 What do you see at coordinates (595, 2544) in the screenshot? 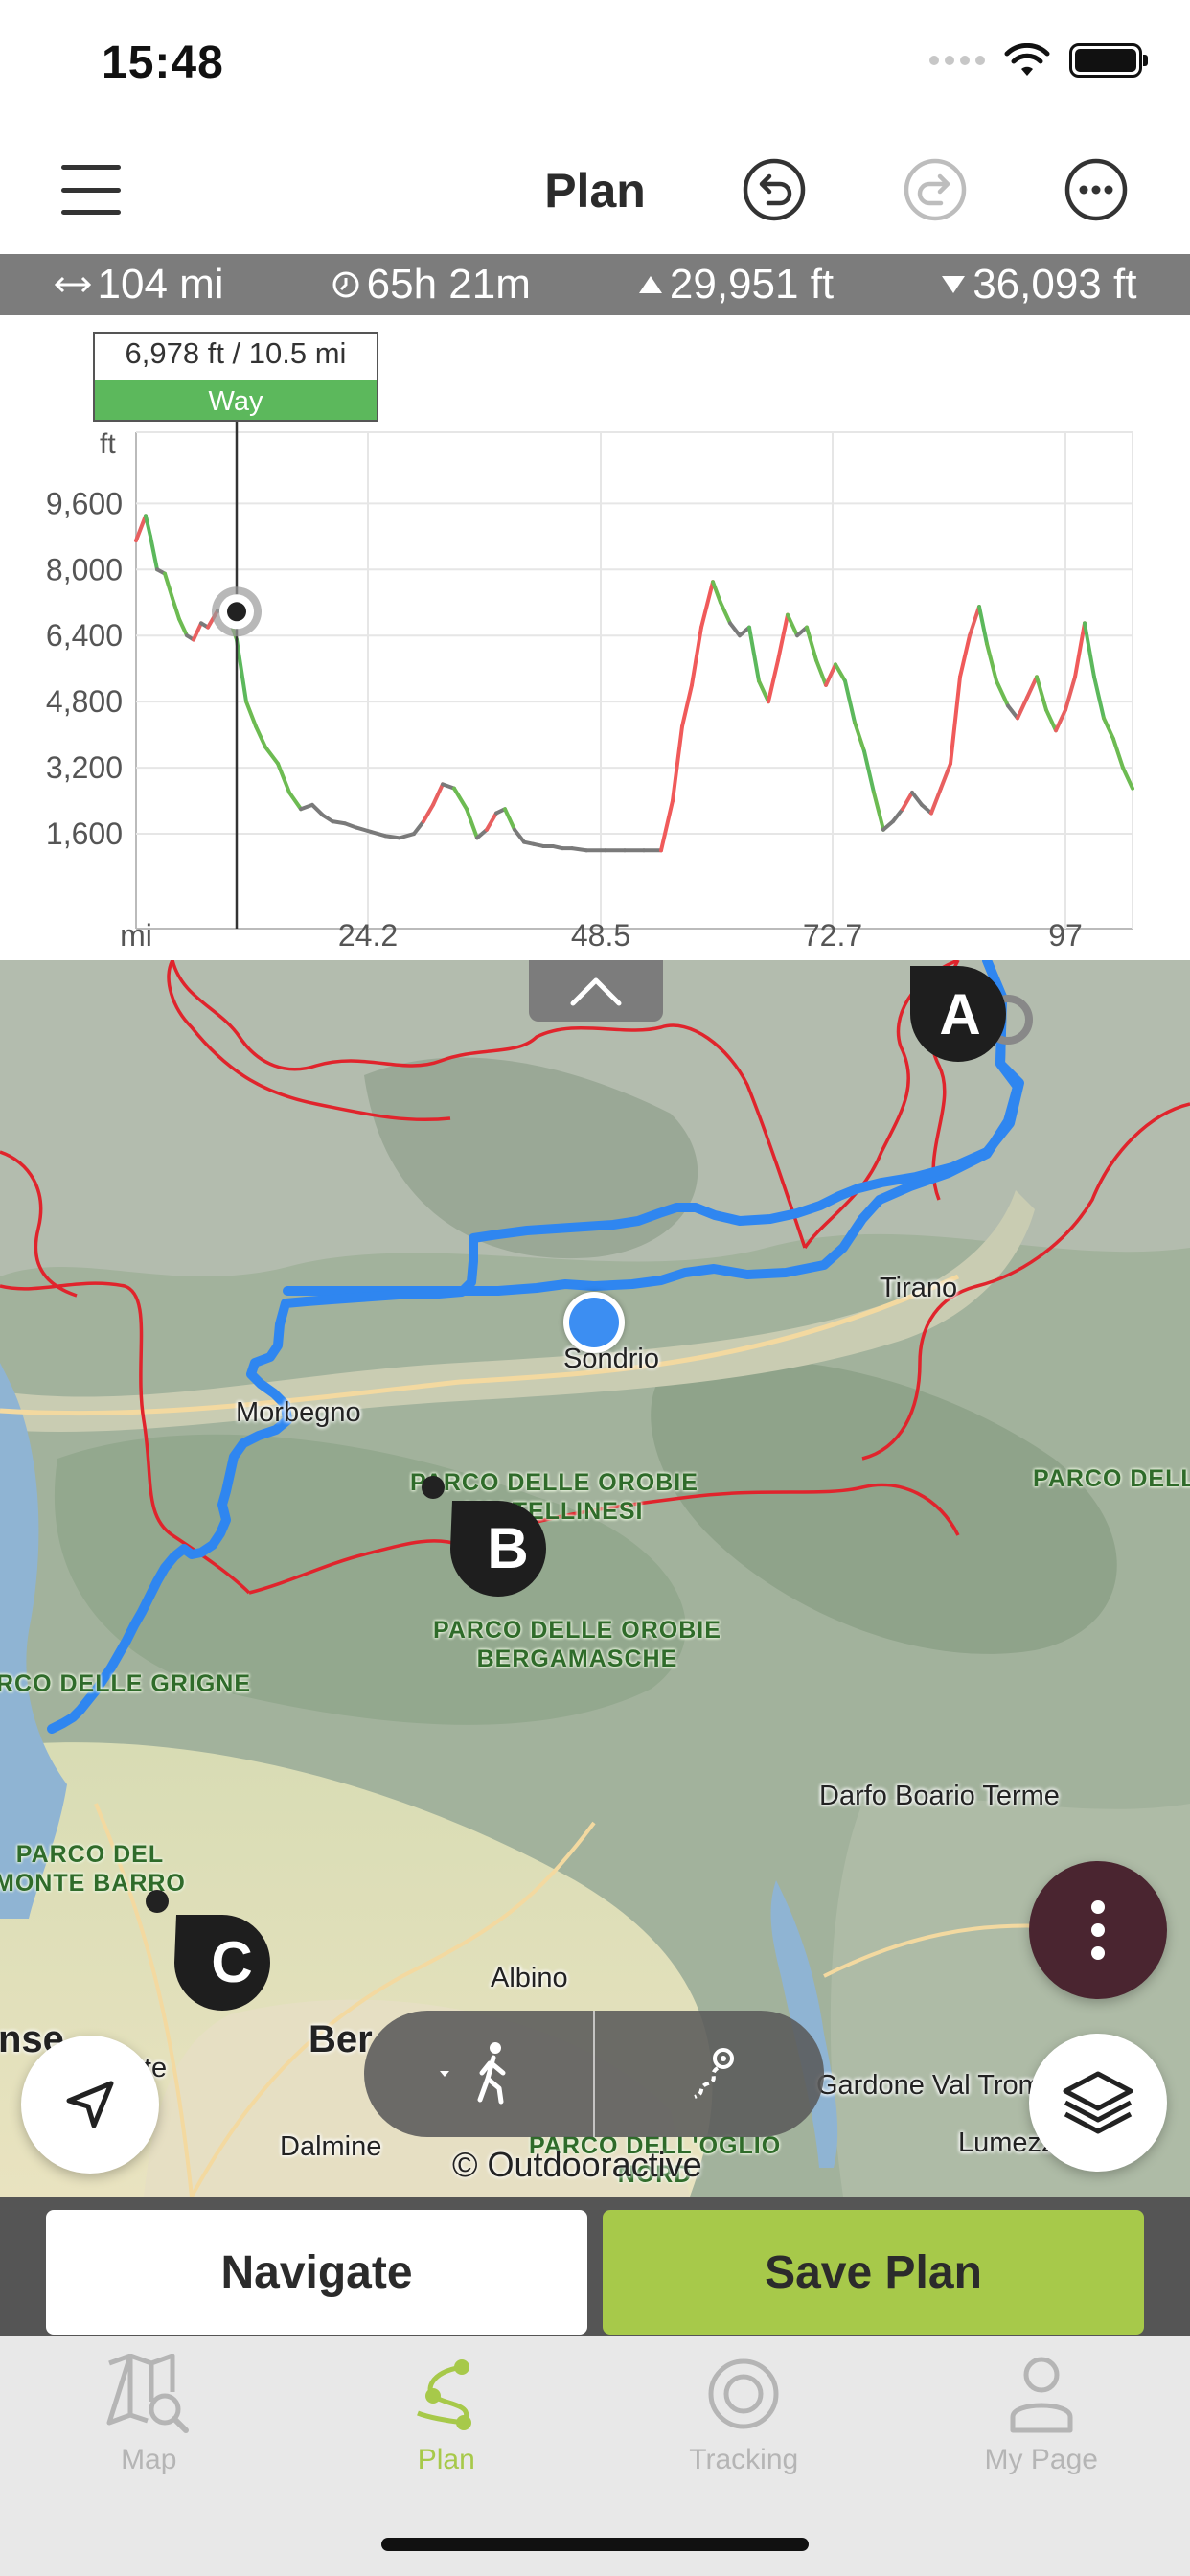
I see `home-indicator` at bounding box center [595, 2544].